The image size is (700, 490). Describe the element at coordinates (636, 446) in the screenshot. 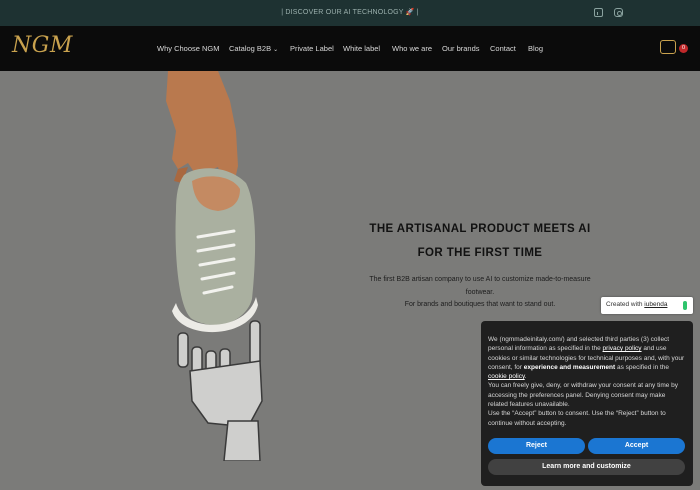

I see `accept-button: Accept` at that location.